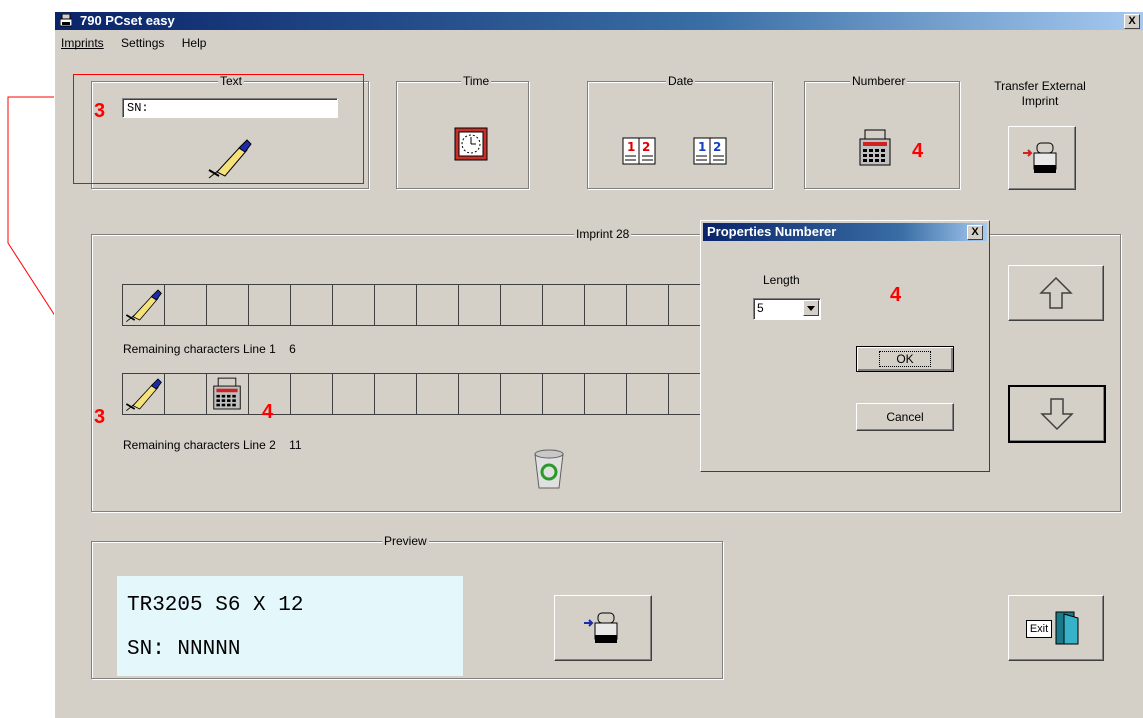 This screenshot has width=1143, height=718. Describe the element at coordinates (811, 308) in the screenshot. I see `chevron-down-icon` at that location.